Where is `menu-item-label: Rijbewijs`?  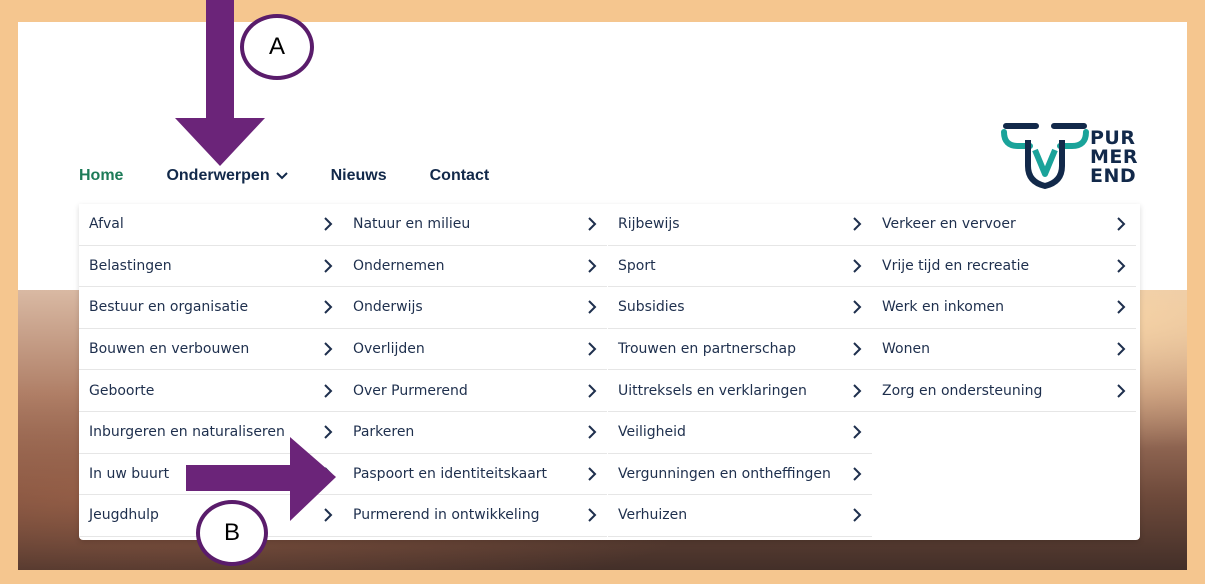 menu-item-label: Rijbewijs is located at coordinates (649, 224).